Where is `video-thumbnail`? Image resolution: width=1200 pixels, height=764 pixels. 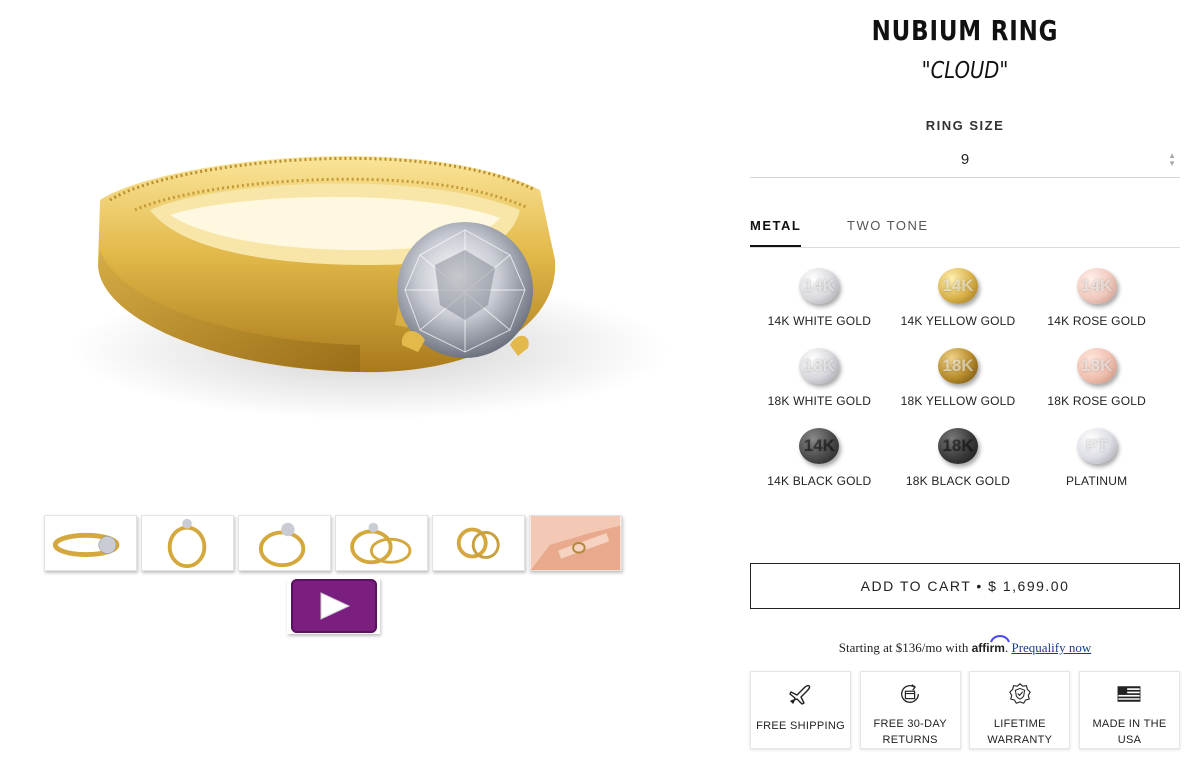
video-thumbnail is located at coordinates (333, 606).